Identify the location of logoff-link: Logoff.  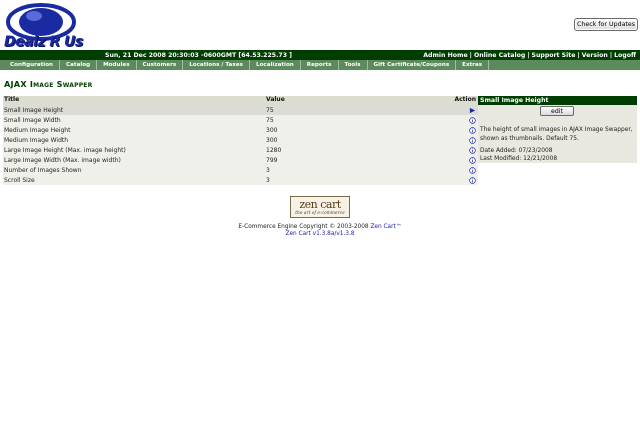
(625, 55).